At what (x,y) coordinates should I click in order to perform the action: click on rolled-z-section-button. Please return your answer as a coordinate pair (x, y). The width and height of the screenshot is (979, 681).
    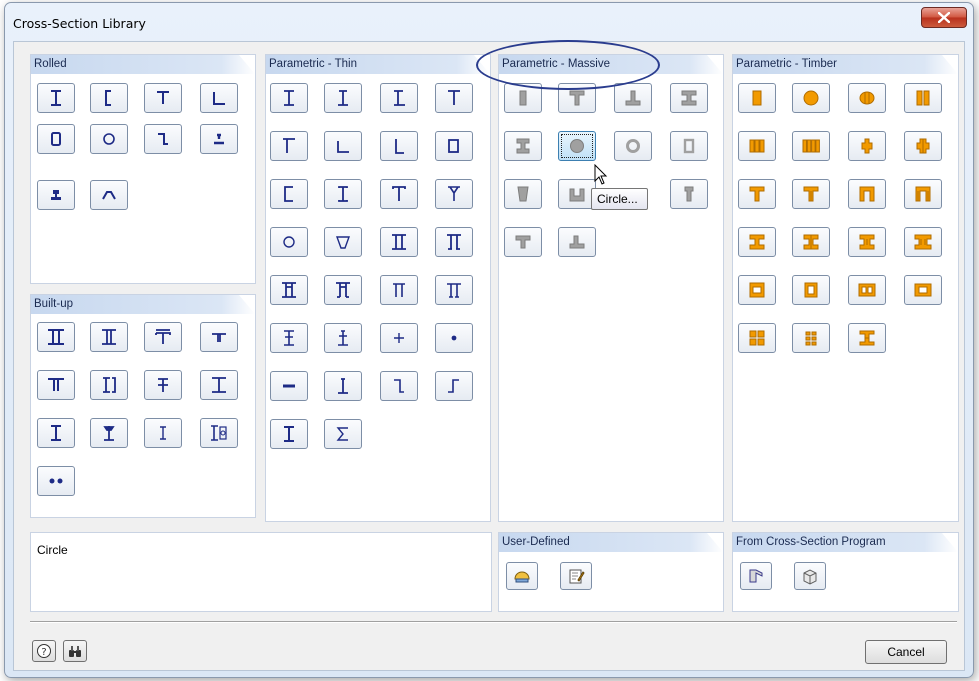
    Looking at the image, I should click on (163, 139).